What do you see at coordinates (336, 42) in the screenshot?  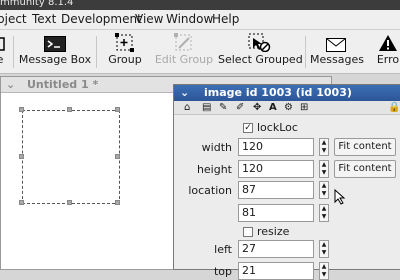 I see `envelope-icon` at bounding box center [336, 42].